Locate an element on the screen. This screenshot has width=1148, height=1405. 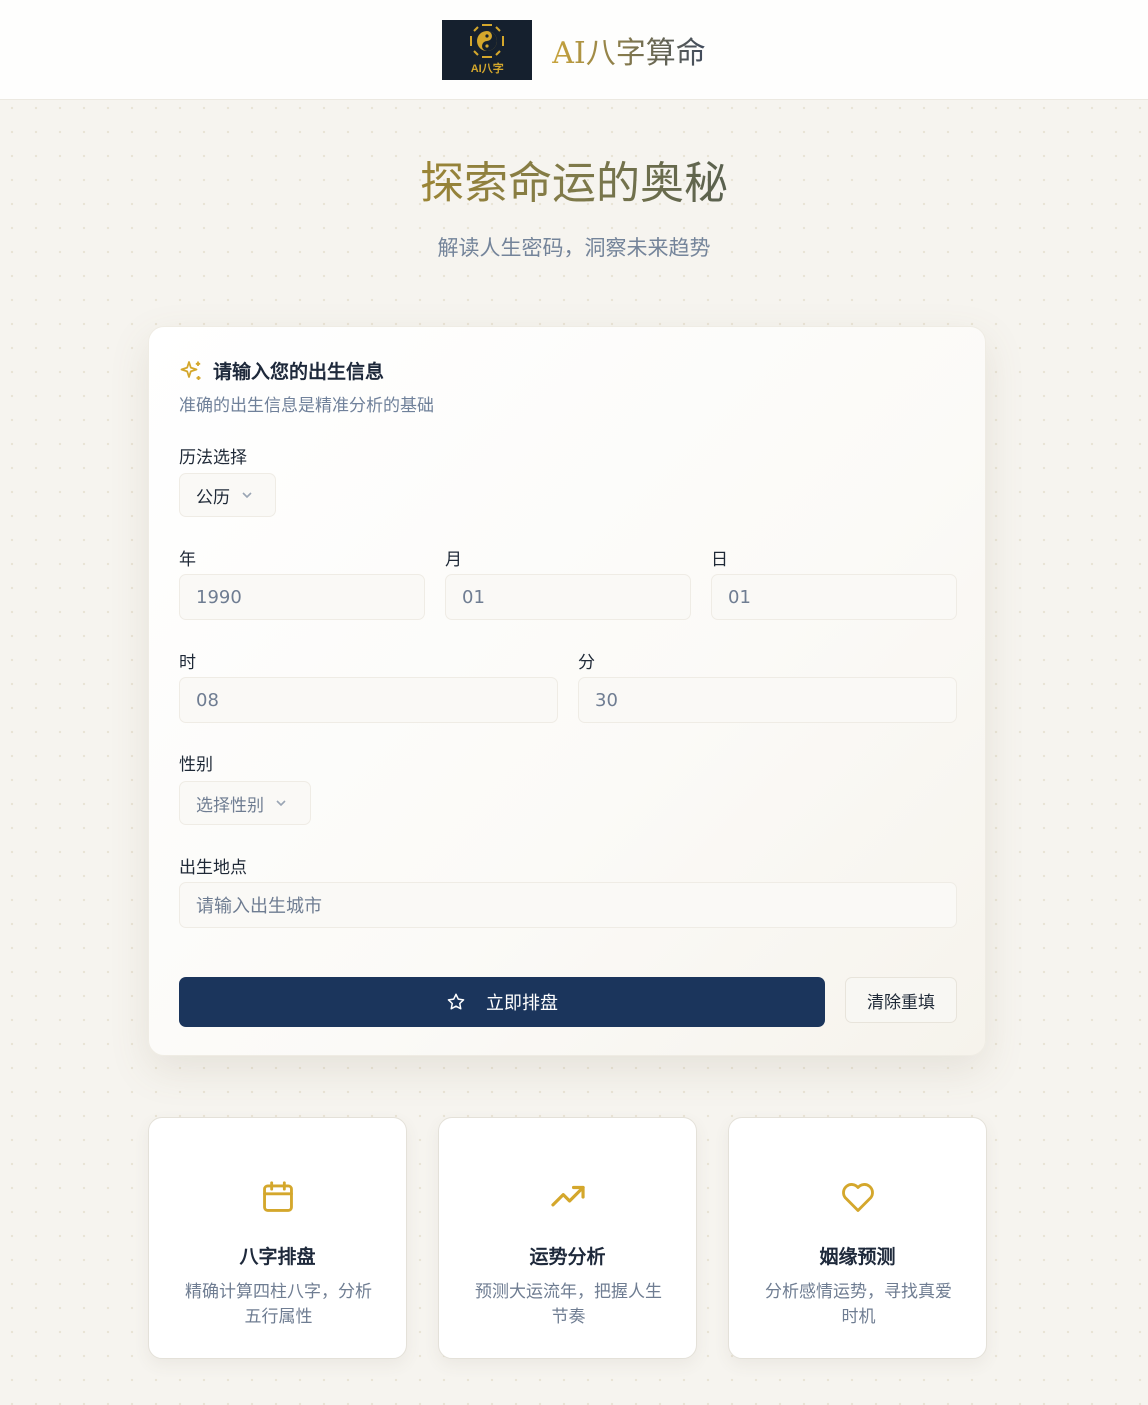
form-description: 准确的出生信息是精准分析的基础 is located at coordinates (306, 406).